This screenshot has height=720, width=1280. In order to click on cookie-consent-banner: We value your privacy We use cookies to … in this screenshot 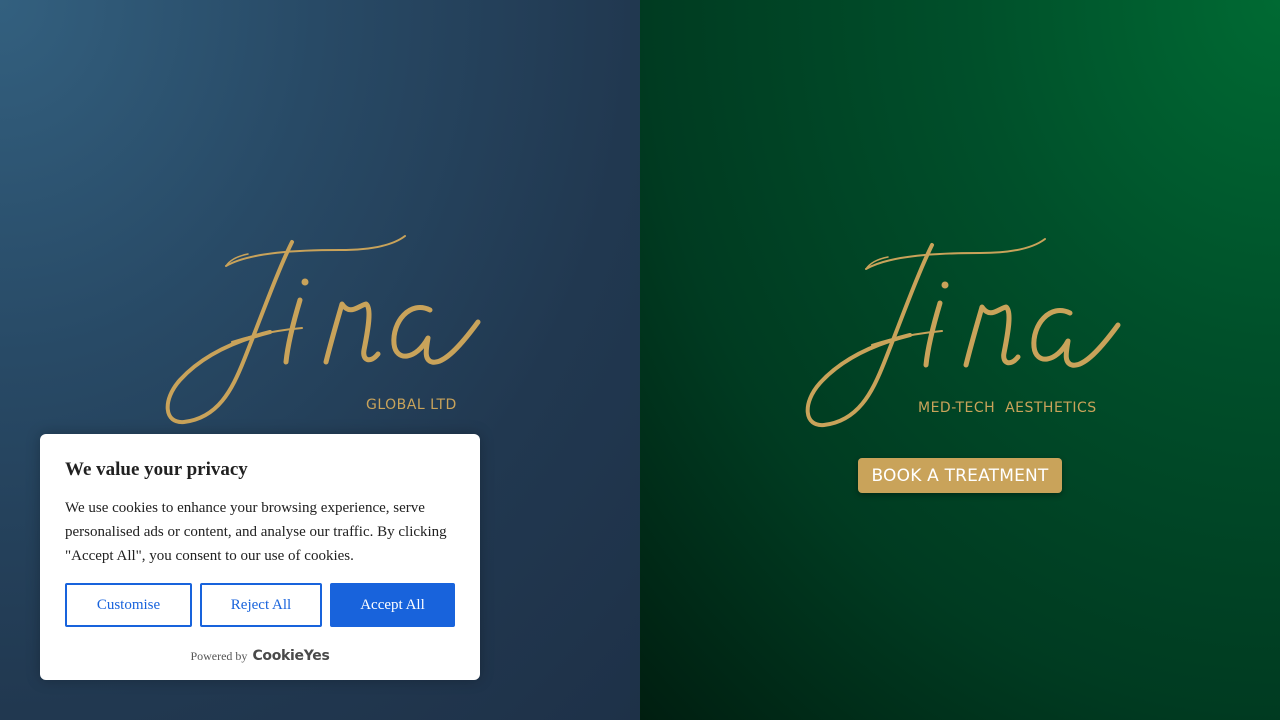, I will do `click(260, 557)`.